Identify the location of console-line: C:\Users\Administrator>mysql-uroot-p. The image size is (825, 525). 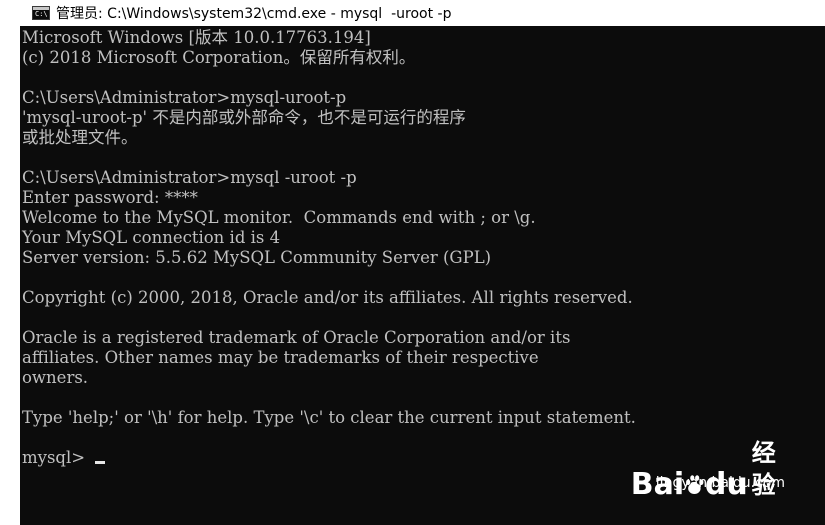
(184, 97).